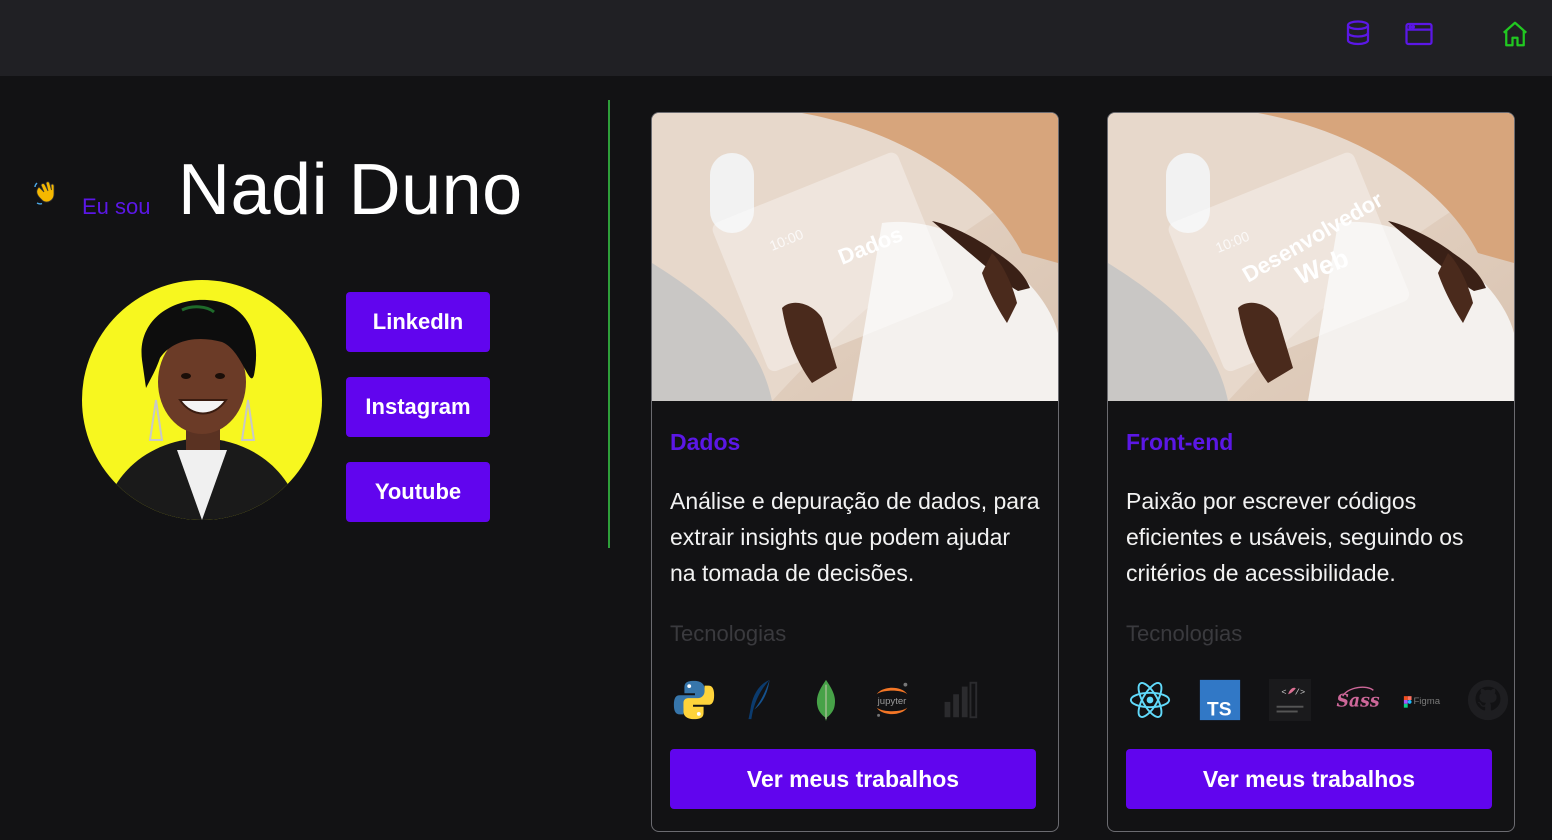  What do you see at coordinates (776, 38) in the screenshot?
I see `top-navbar` at bounding box center [776, 38].